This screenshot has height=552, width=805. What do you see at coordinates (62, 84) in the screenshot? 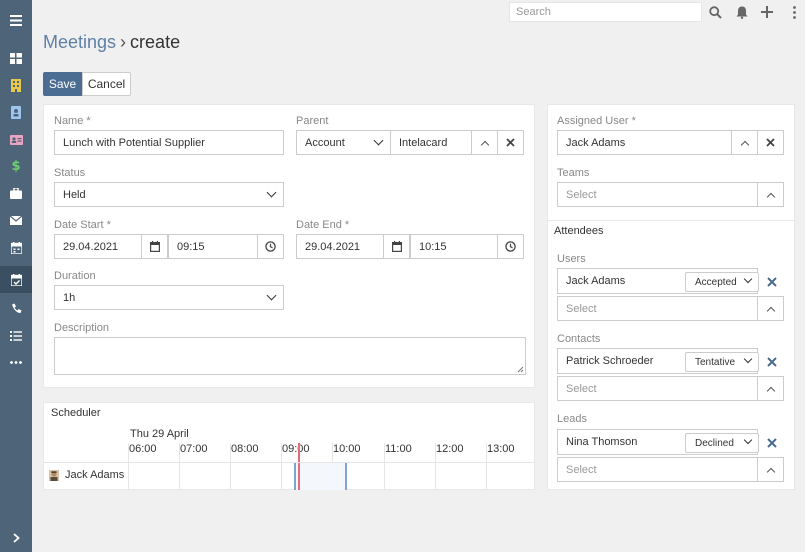
I see `save-button: Save` at bounding box center [62, 84].